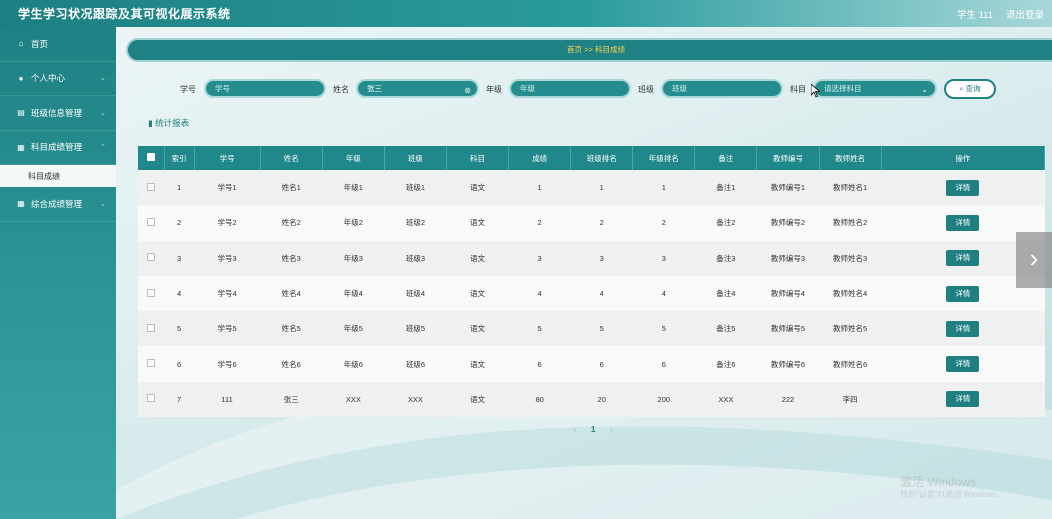 This screenshot has height=519, width=1052. Describe the element at coordinates (353, 158) in the screenshot. I see `col-header: 年级` at that location.